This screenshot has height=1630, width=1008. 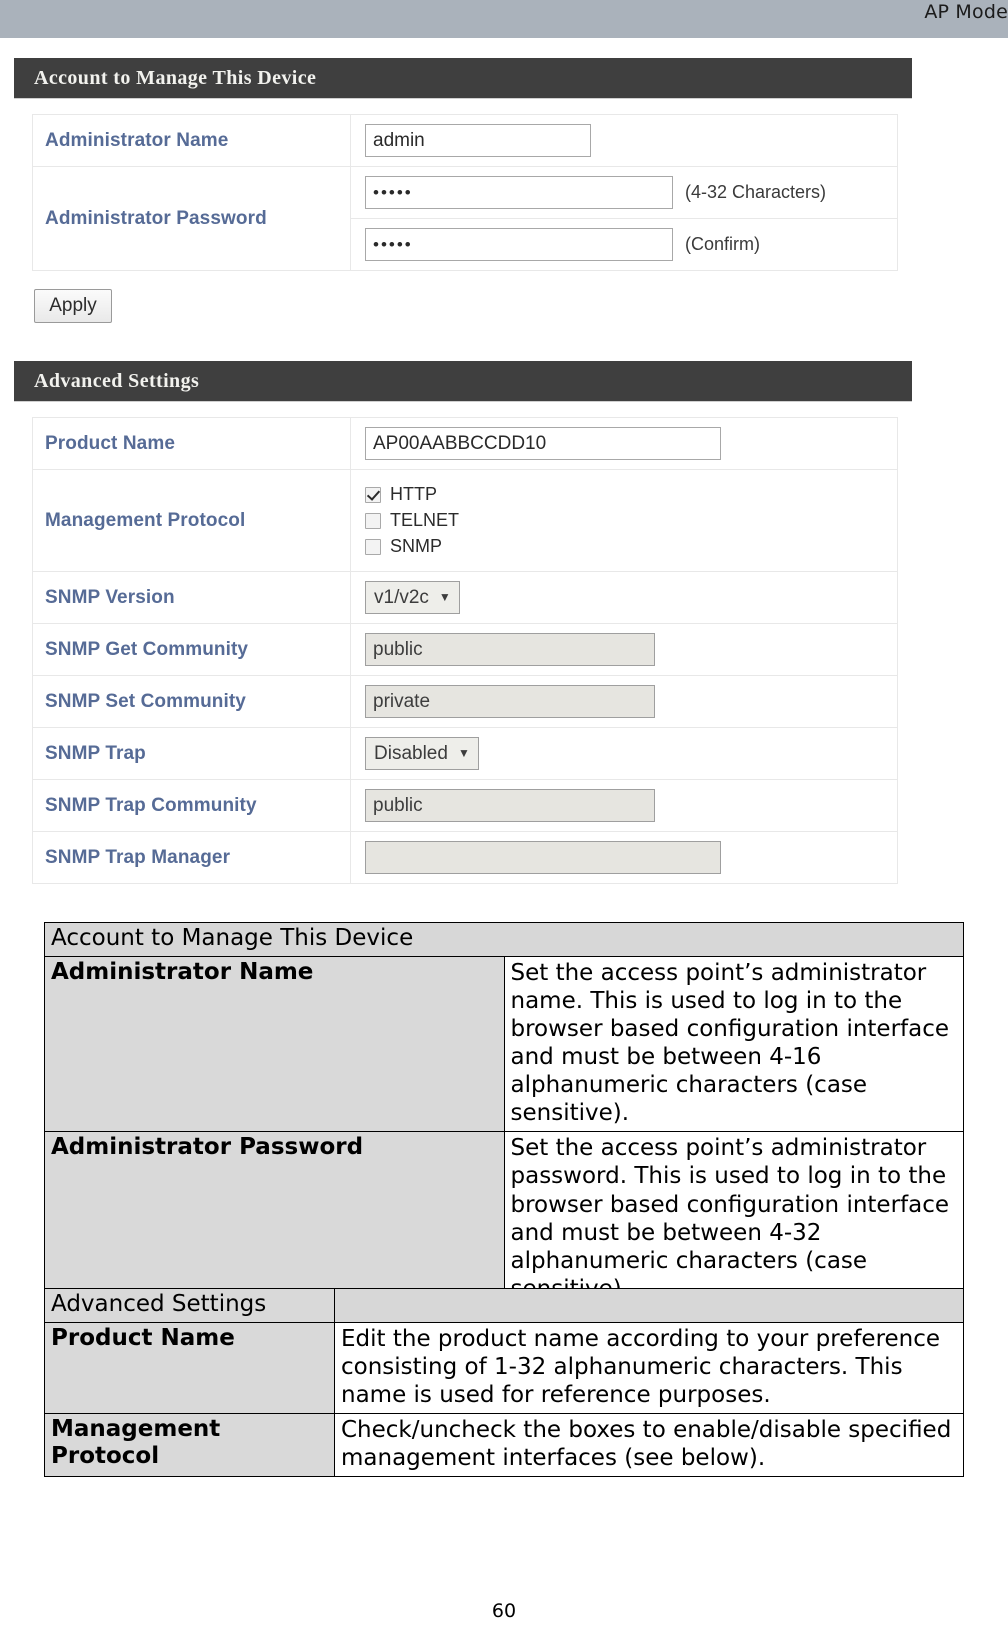 I want to click on snmp-trap-community-label-cell: SNMP Trap Community, so click(x=191, y=805).